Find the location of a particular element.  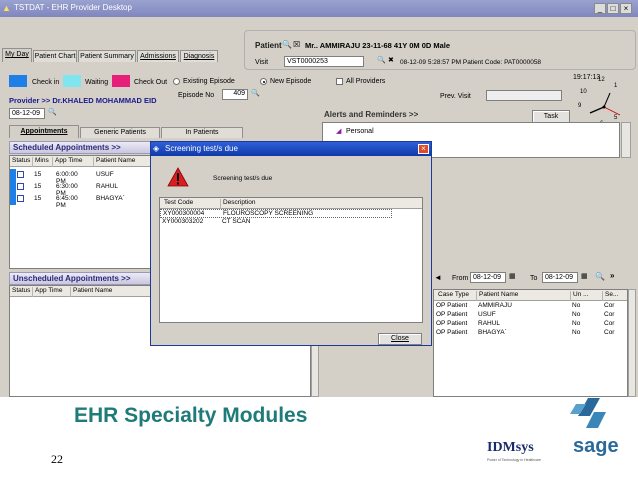

checkout-label: Check Out is located at coordinates (151, 82).